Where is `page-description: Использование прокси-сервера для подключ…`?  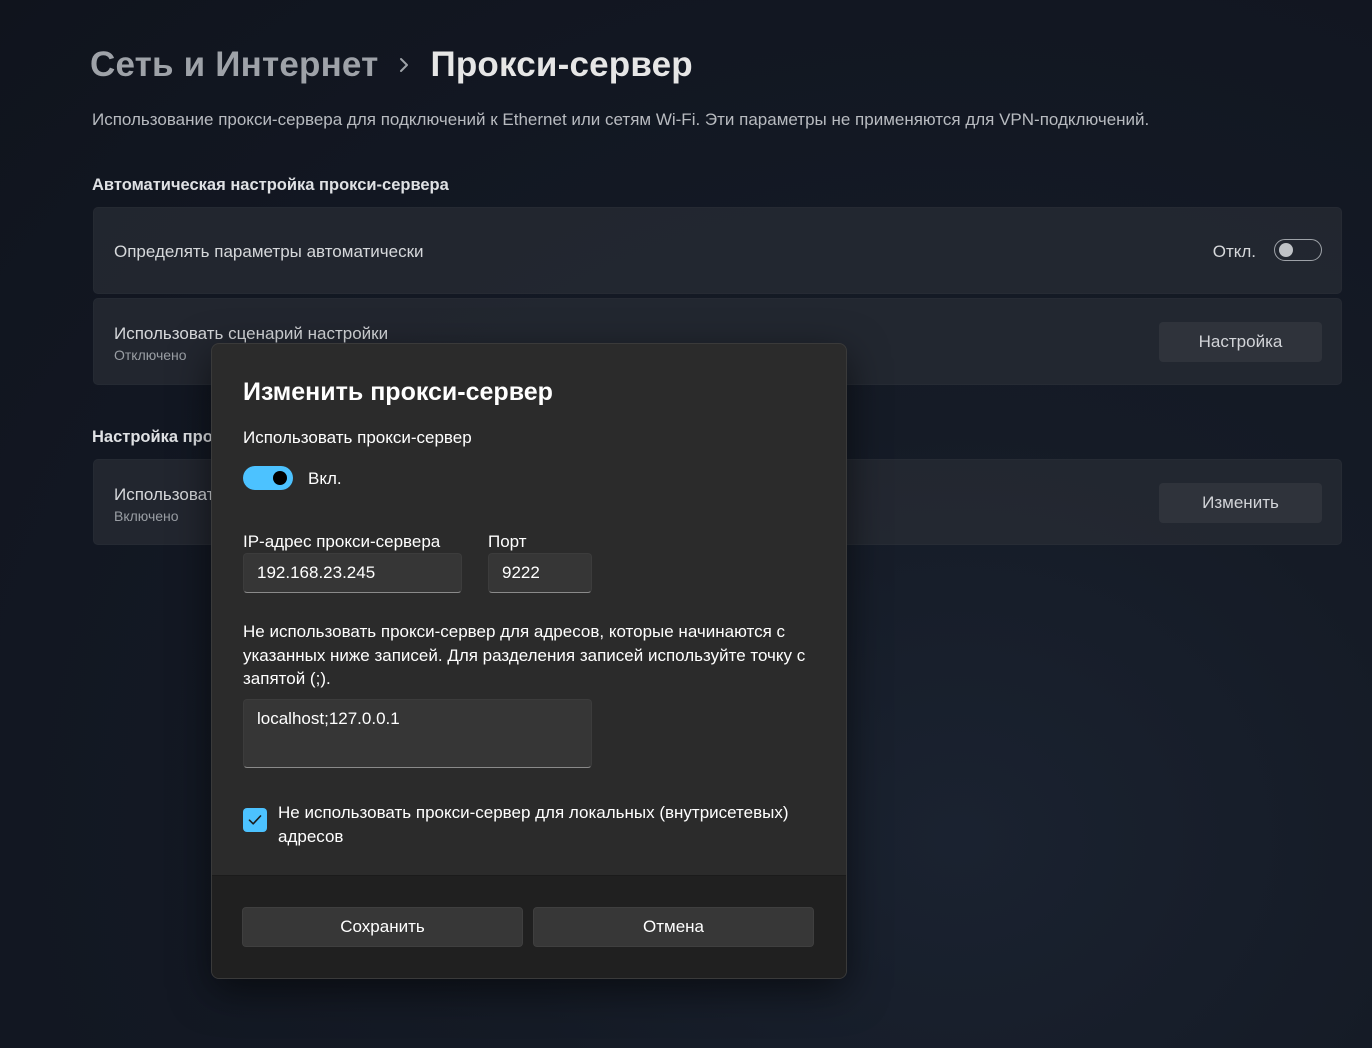
page-description: Использование прокси-сервера для подключ… is located at coordinates (621, 119).